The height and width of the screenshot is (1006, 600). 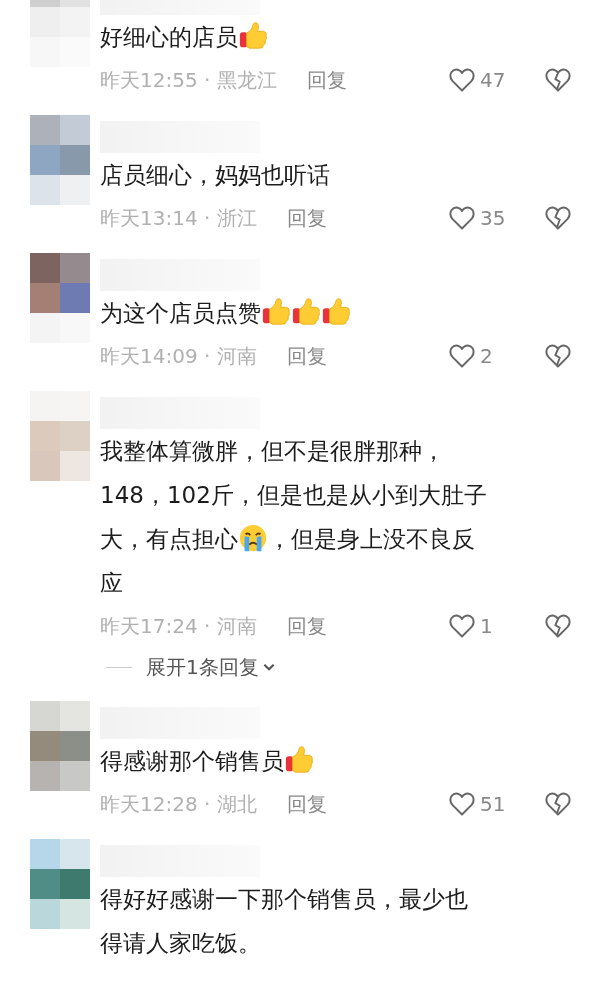 I want to click on comment-text: 为这个店员点赞, so click(x=180, y=313).